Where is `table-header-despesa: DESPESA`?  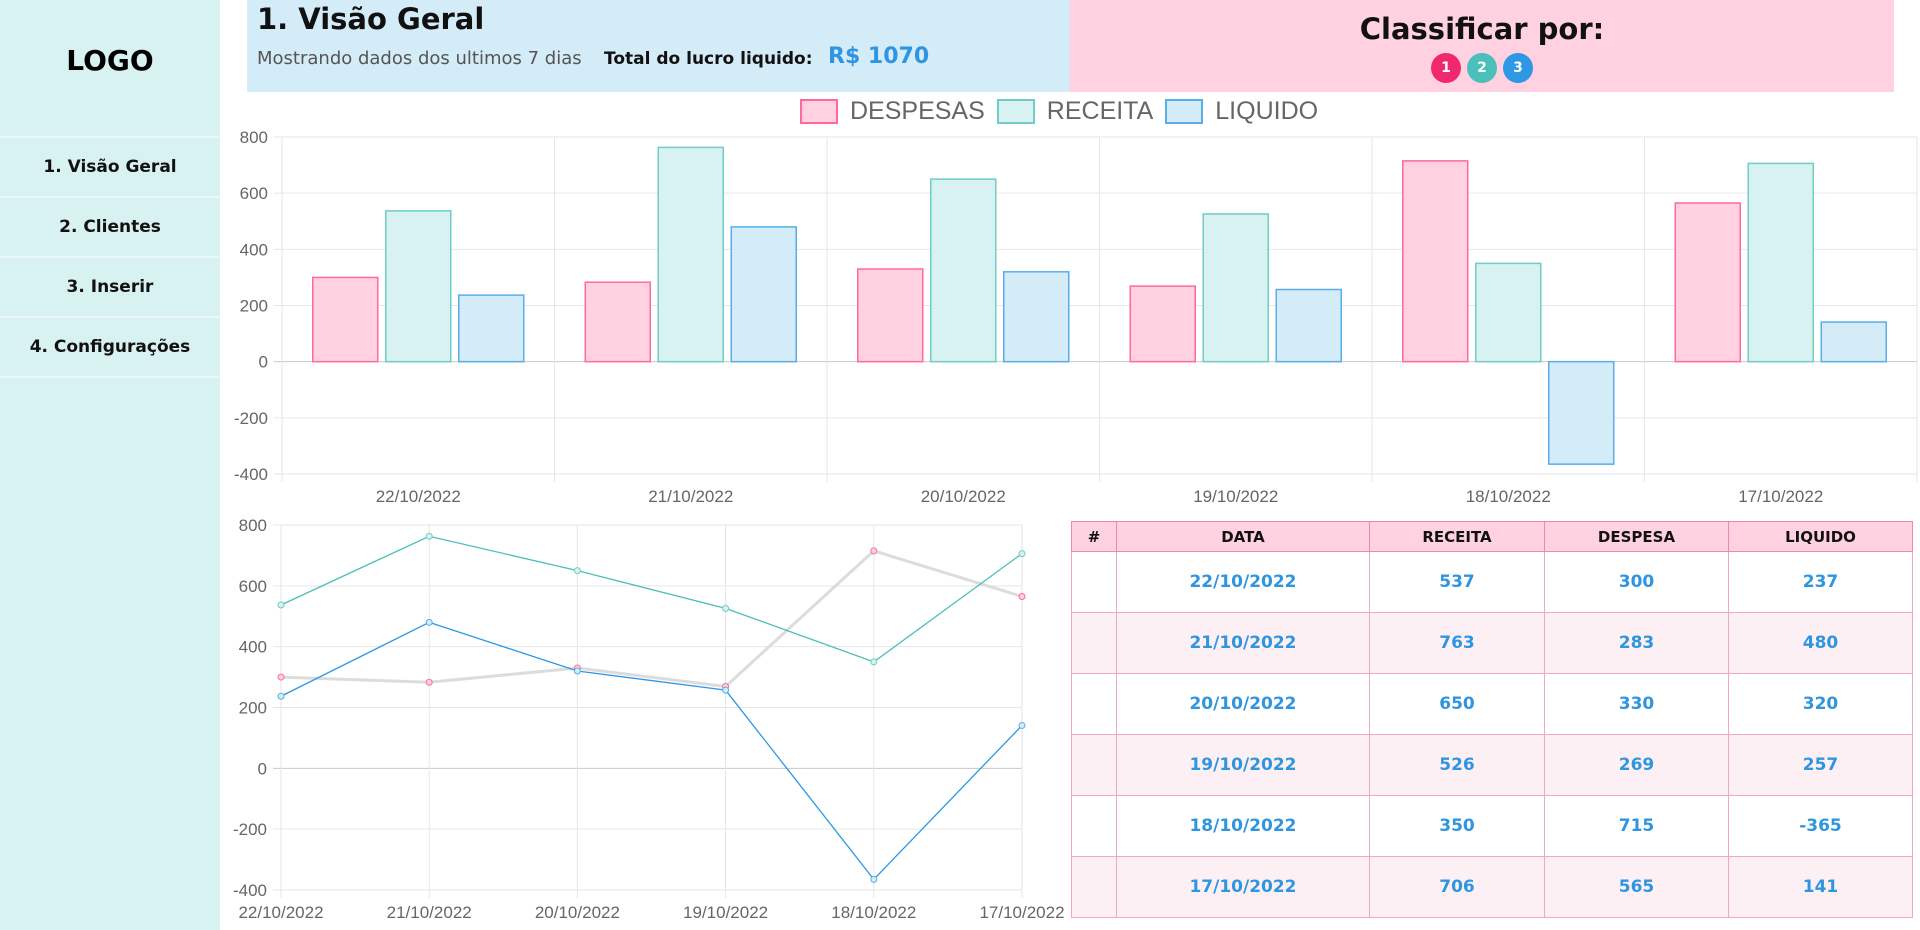 table-header-despesa: DESPESA is located at coordinates (1636, 536).